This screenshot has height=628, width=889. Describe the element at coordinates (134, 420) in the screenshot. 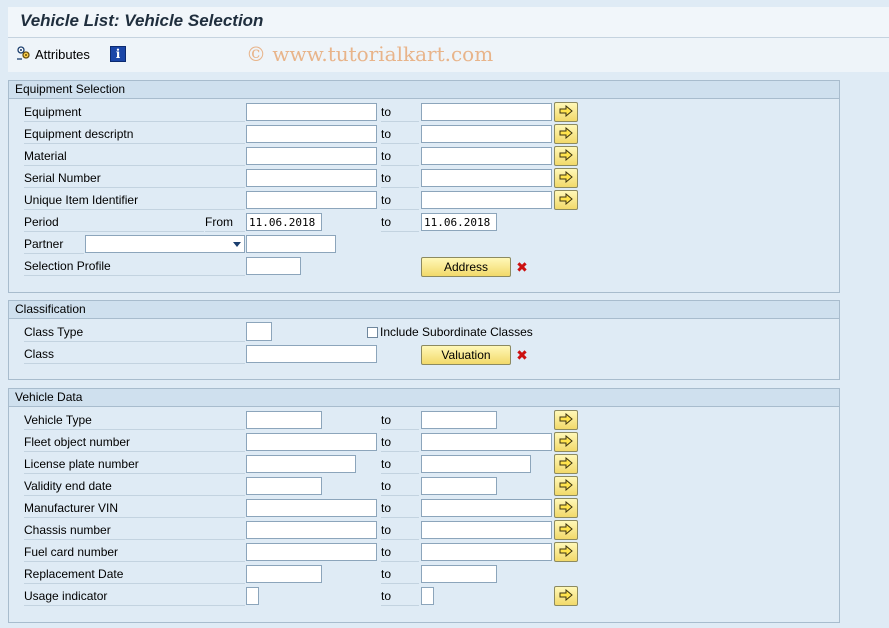

I see `vehicle-type-label: Vehicle Type` at that location.